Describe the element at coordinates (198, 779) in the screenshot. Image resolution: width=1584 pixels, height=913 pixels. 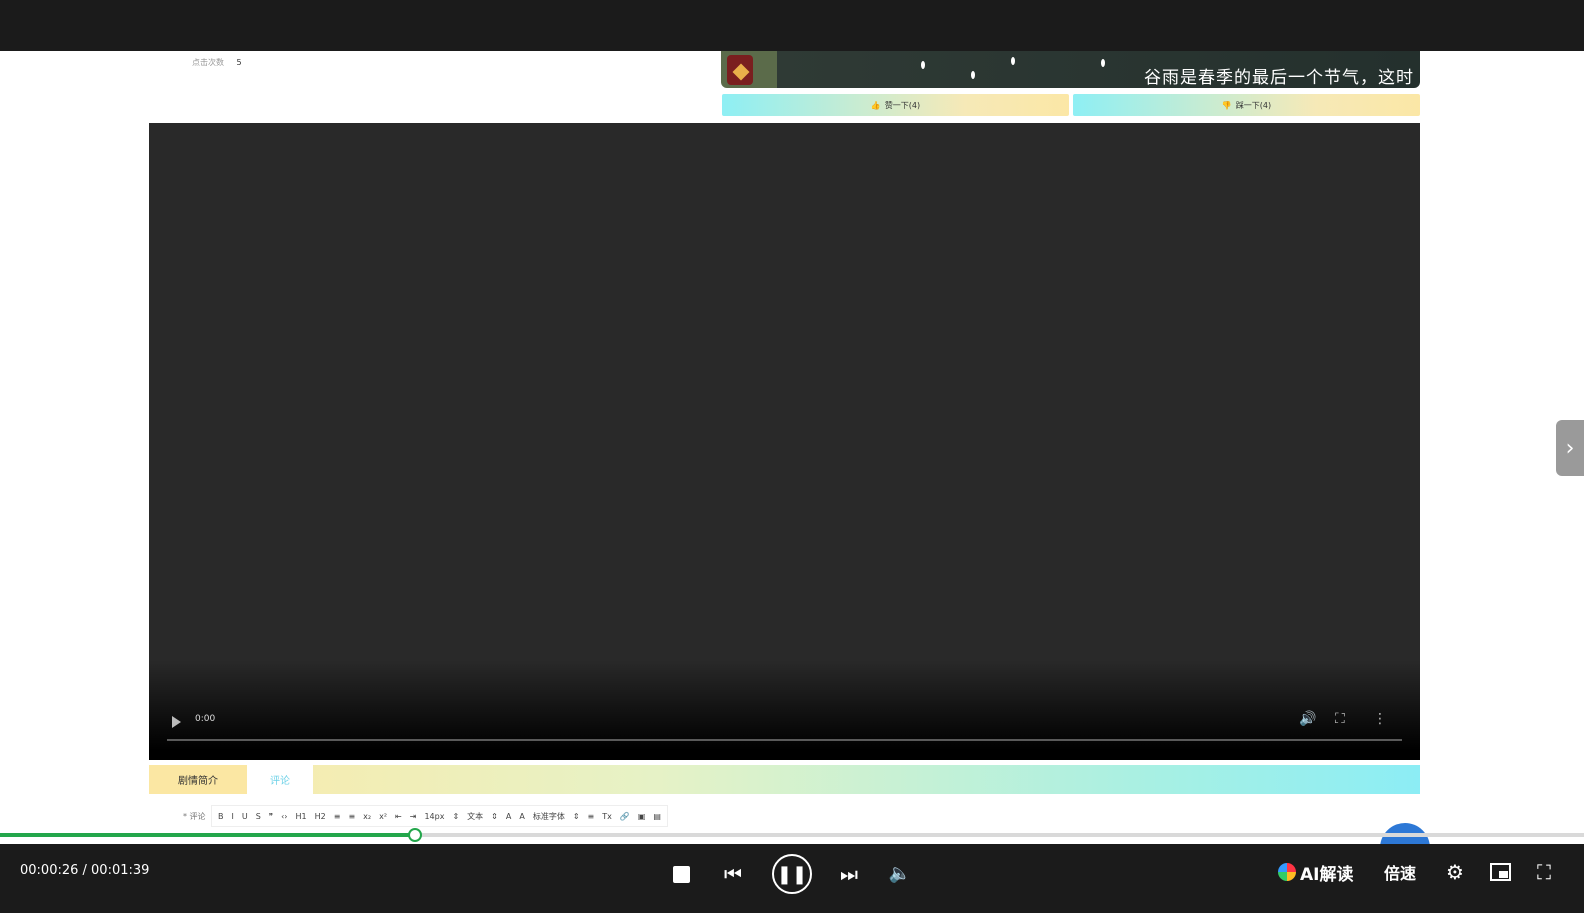
I see `tab-plot-summary: 剧情简介` at that location.